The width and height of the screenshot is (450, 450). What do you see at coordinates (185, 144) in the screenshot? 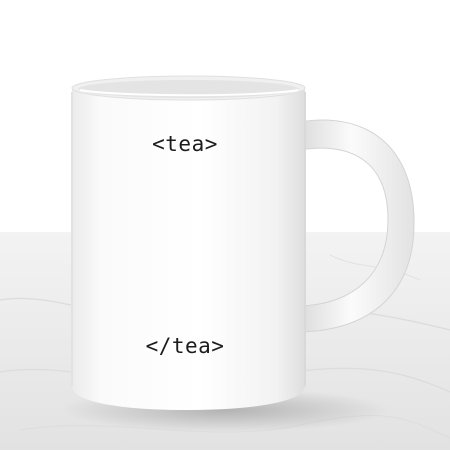
I see `mug-print-open-tag: <tea>` at bounding box center [185, 144].